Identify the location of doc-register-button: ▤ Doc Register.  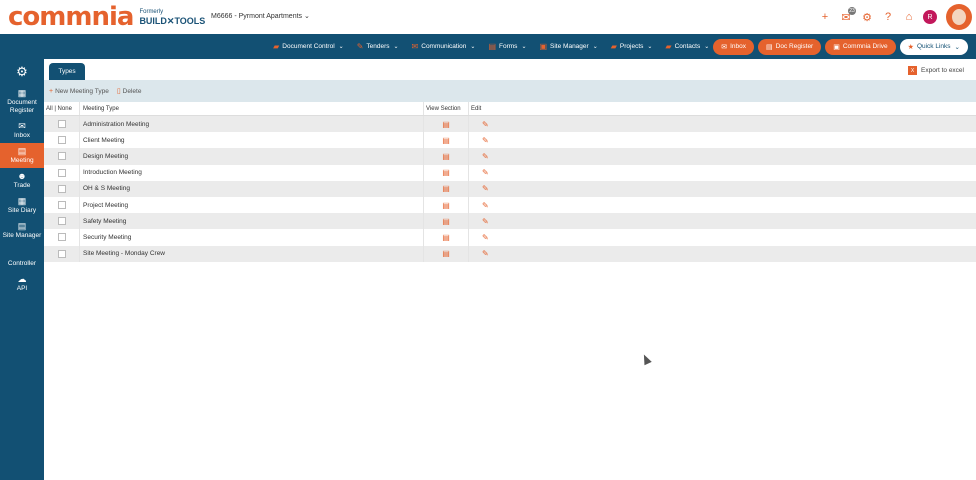
(790, 46).